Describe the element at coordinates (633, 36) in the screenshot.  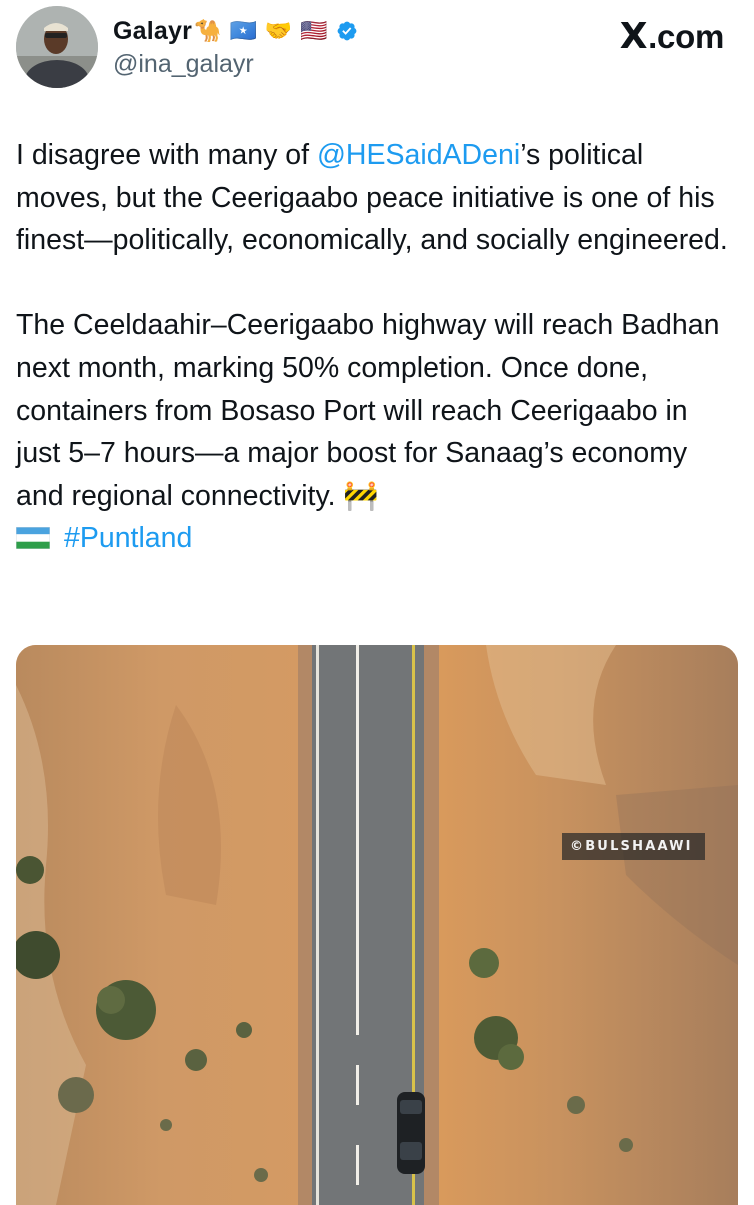
I see `x-logo-icon: X` at that location.